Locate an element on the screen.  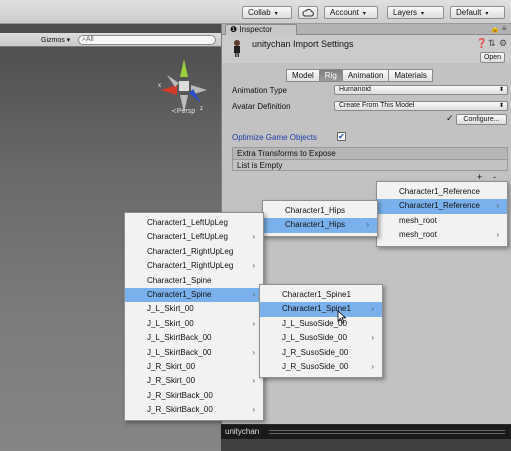
menu-item: J_L_Skirt_00 › is located at coordinates (194, 324).